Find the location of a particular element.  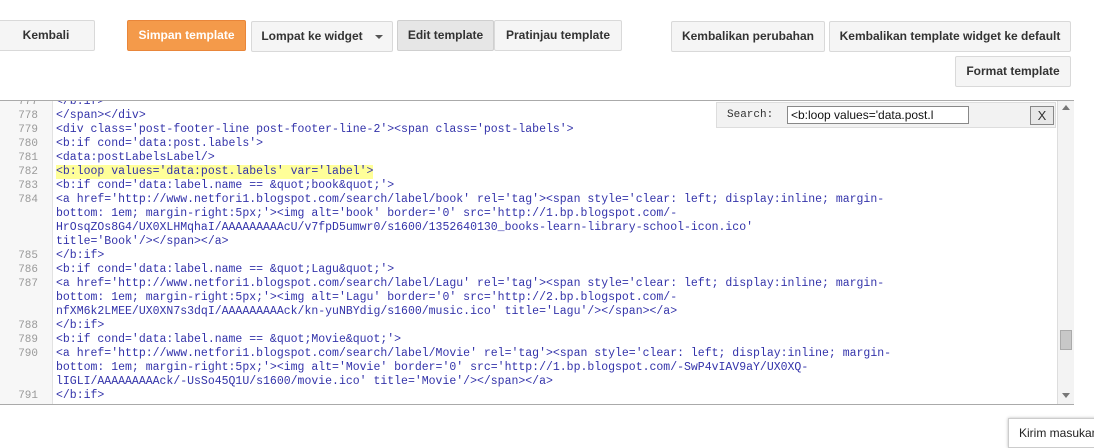

save-template-button: Simpan template is located at coordinates (186, 35).